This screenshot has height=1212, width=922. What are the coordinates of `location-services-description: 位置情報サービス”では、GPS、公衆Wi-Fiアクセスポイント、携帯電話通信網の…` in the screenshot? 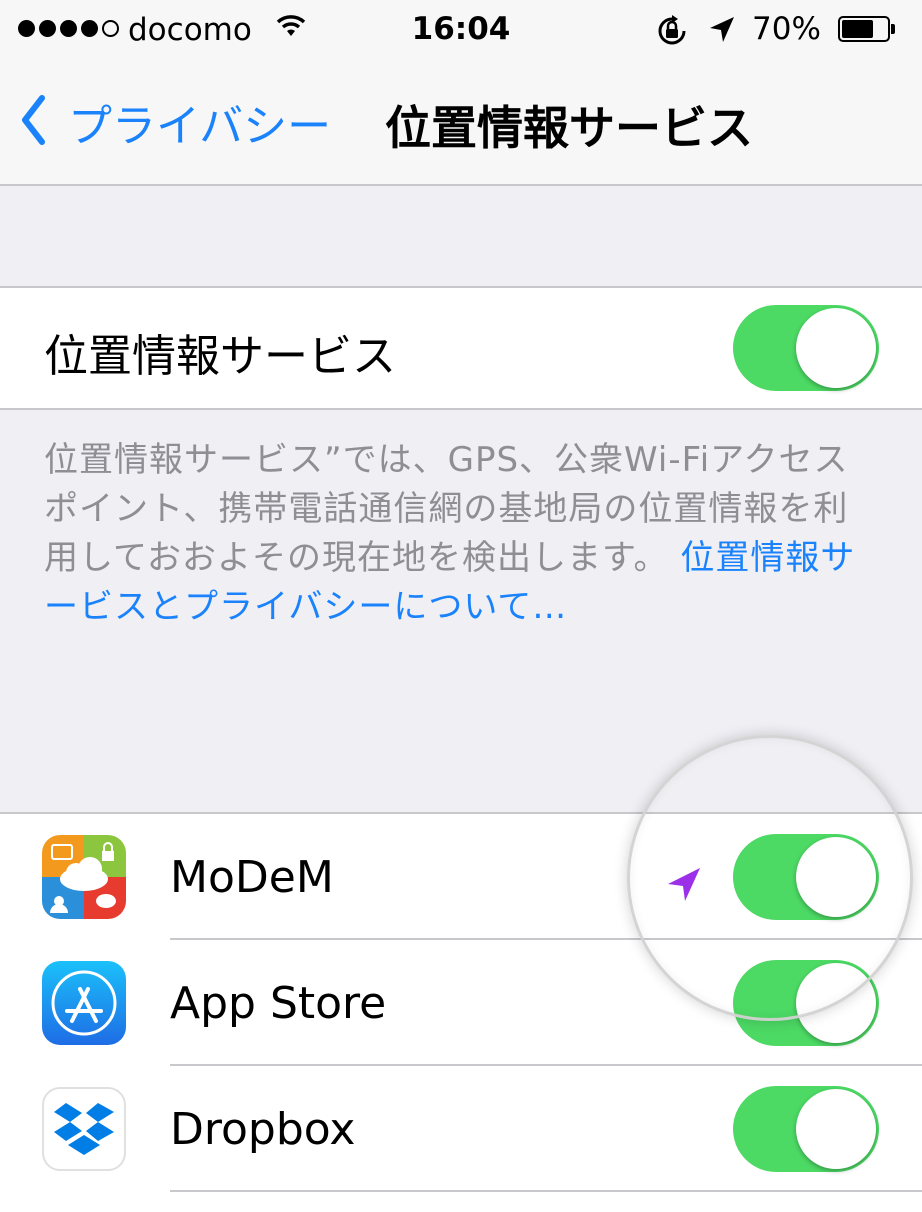 It's located at (454, 534).